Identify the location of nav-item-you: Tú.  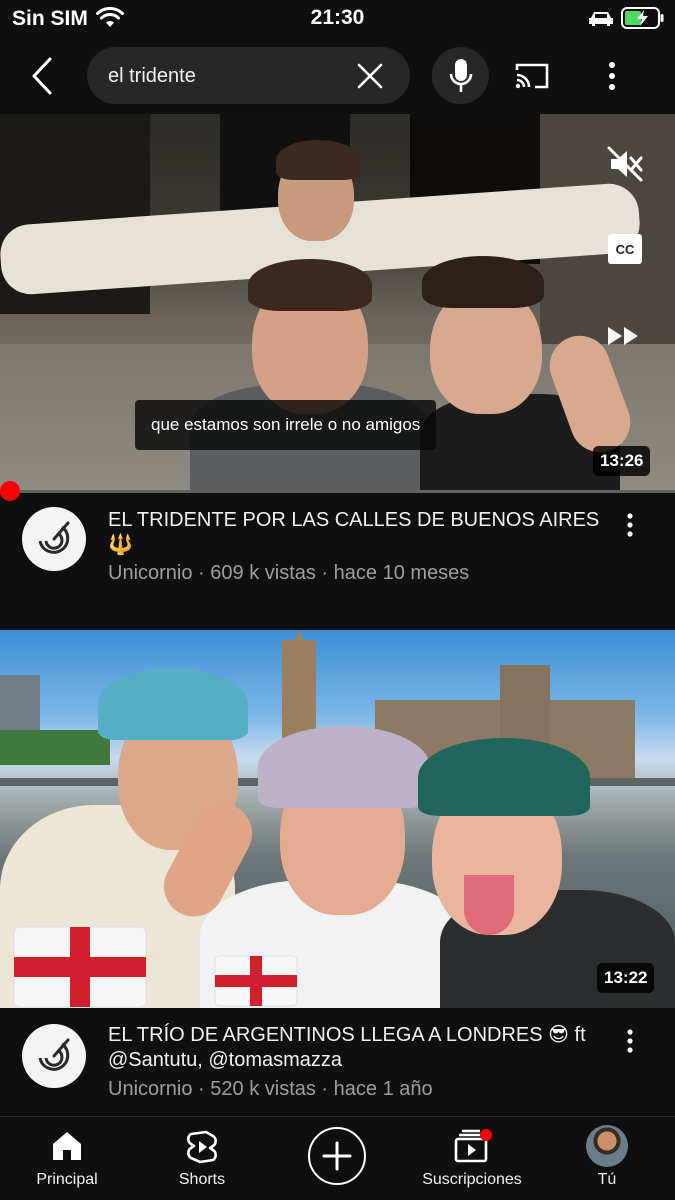
(607, 1158).